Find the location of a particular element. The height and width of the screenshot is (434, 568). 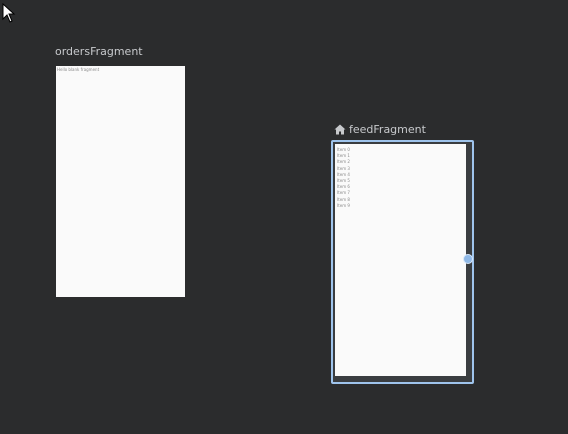

list-item: Item 7 is located at coordinates (343, 193).